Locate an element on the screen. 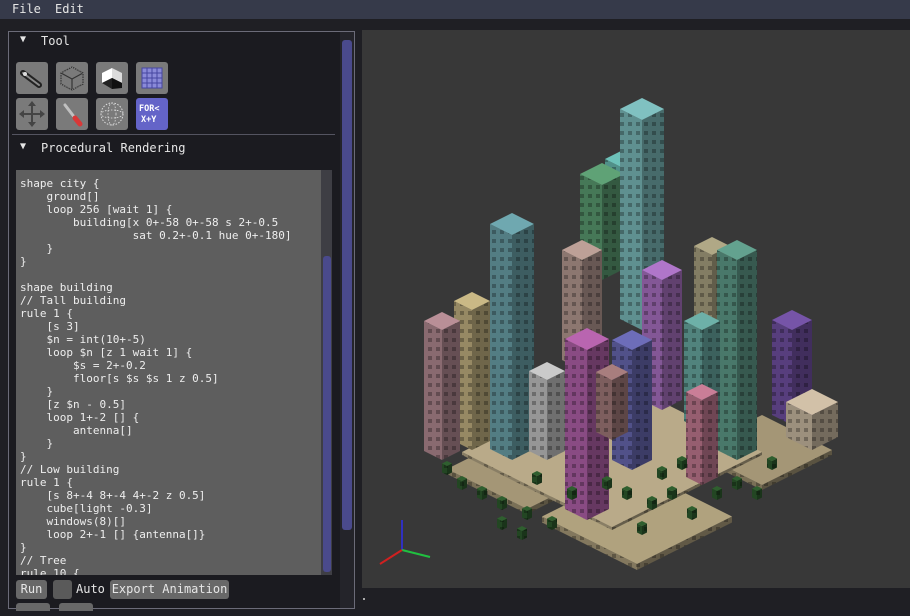 The height and width of the screenshot is (616, 910). export-animation-button: Export Animation is located at coordinates (169, 589).